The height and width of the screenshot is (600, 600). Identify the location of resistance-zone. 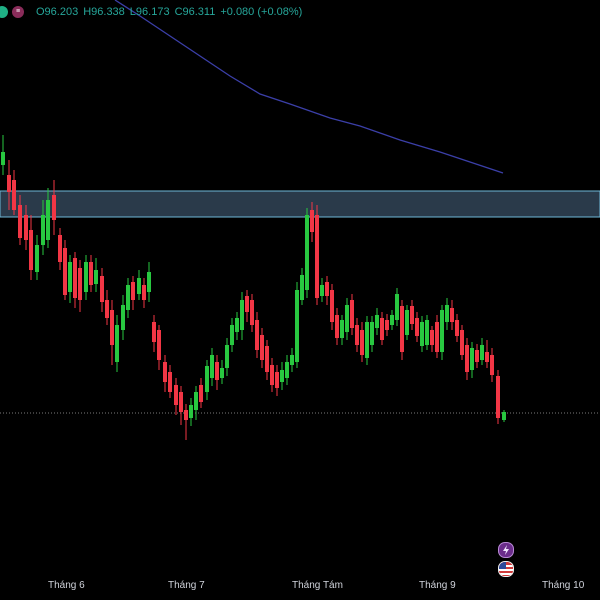
(300, 204).